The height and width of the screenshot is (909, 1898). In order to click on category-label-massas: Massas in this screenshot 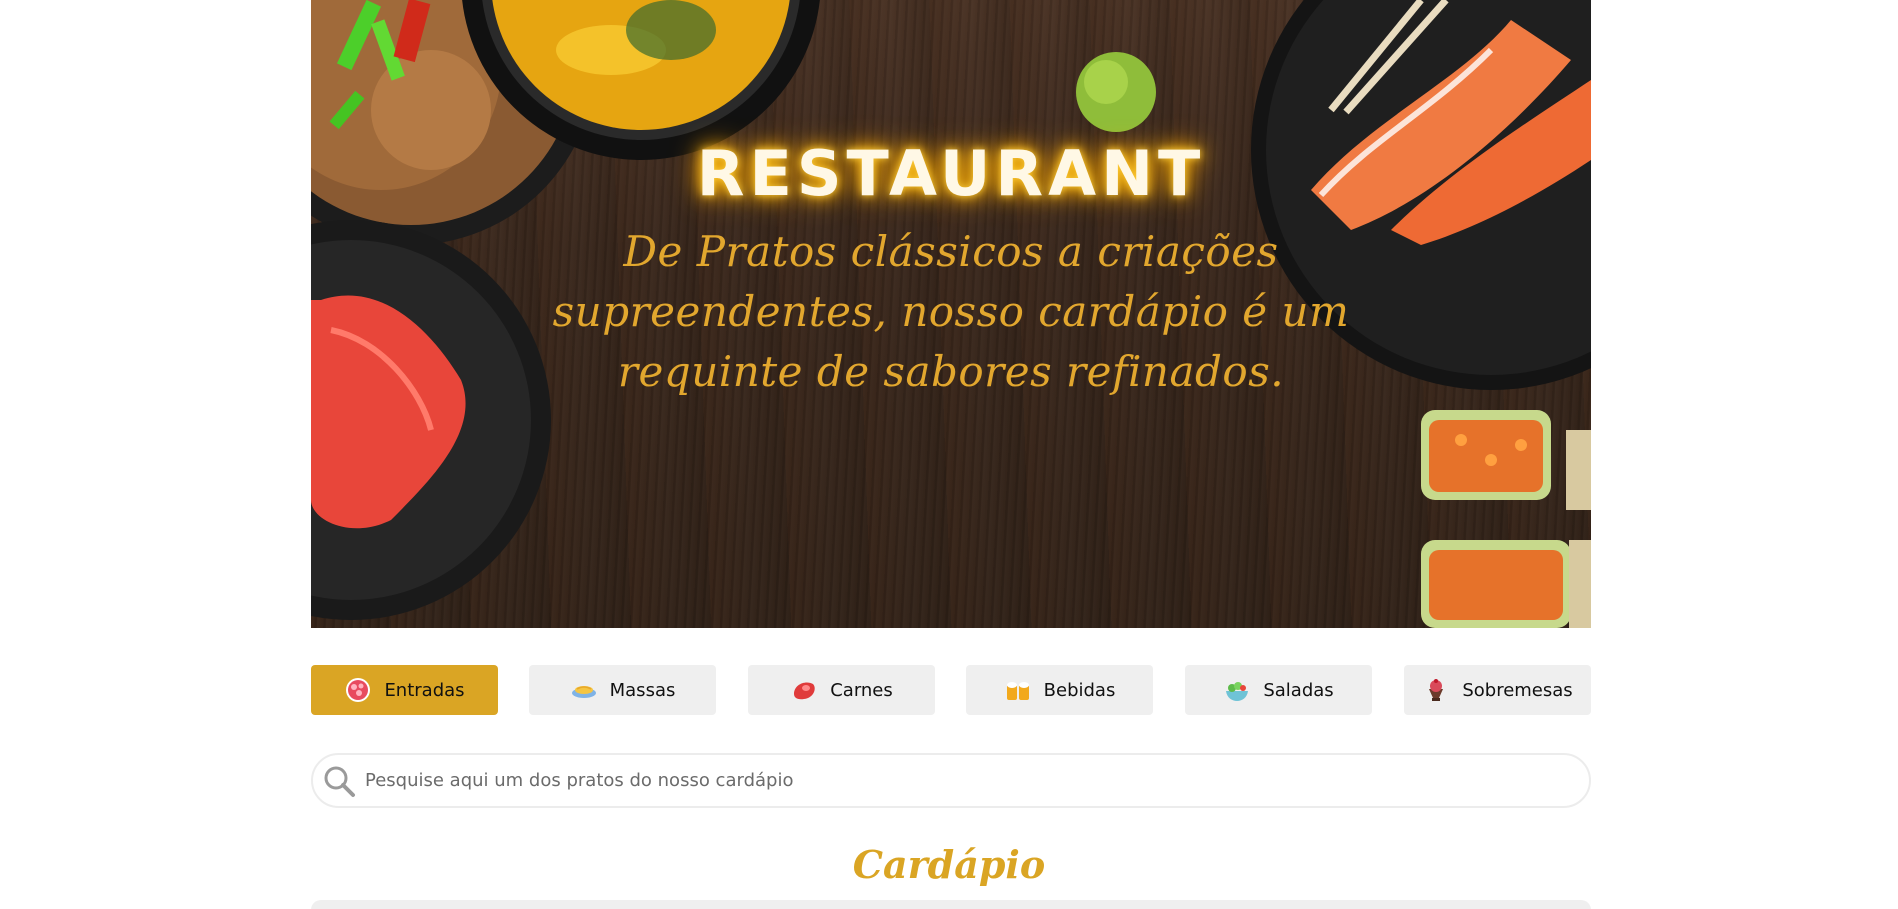, I will do `click(642, 690)`.